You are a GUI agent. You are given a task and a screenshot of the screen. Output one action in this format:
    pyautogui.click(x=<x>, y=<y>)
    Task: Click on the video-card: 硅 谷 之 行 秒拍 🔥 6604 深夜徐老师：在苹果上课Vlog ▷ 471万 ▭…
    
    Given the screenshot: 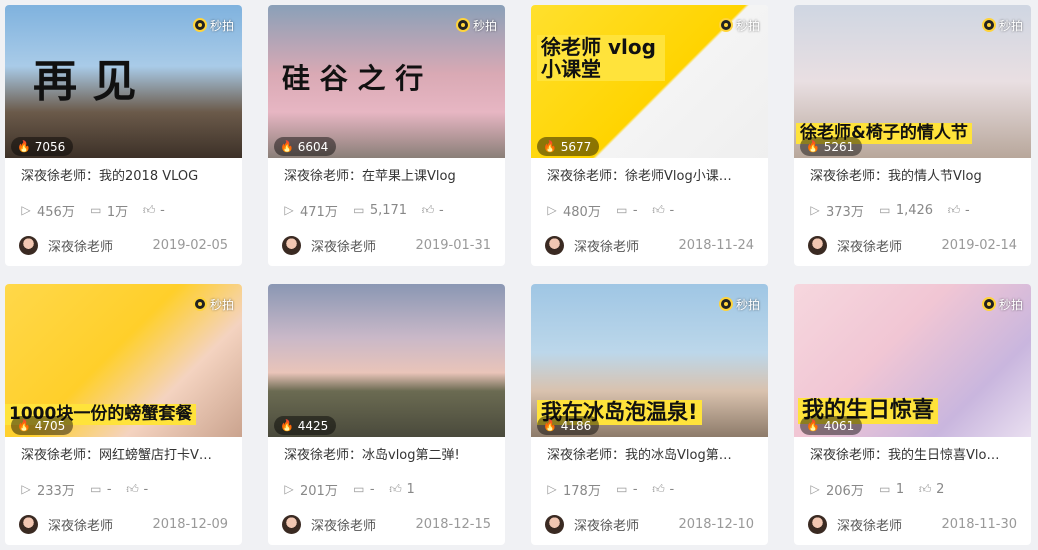 What is the action you would take?
    pyautogui.click(x=386, y=135)
    